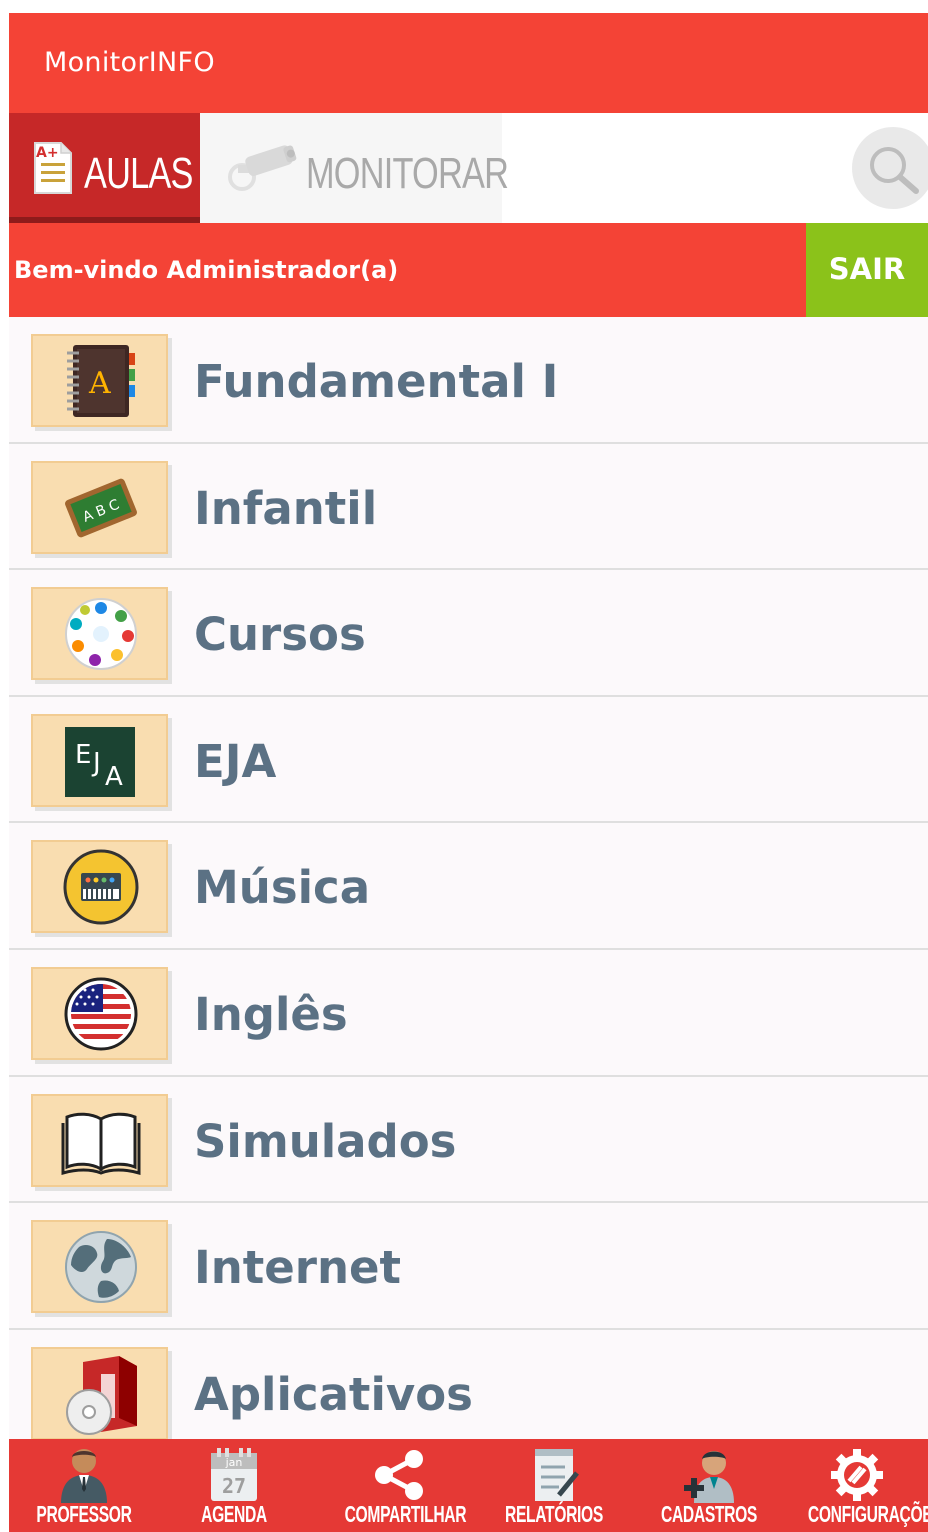 This screenshot has height=1532, width=928. I want to click on nav-professor: PROFESSOR, so click(84, 1485).